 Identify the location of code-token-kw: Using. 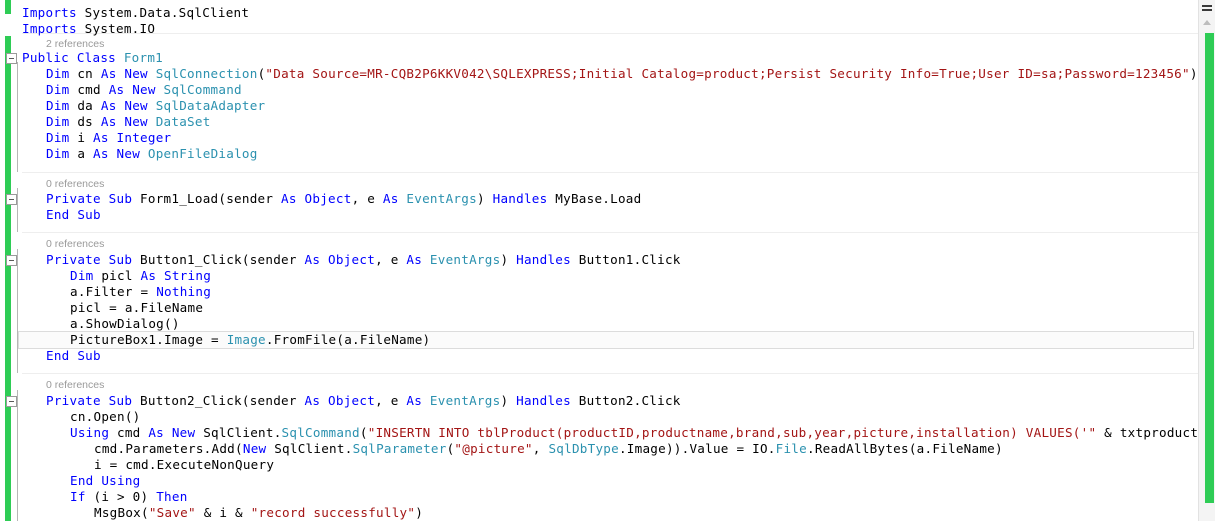
(90, 432).